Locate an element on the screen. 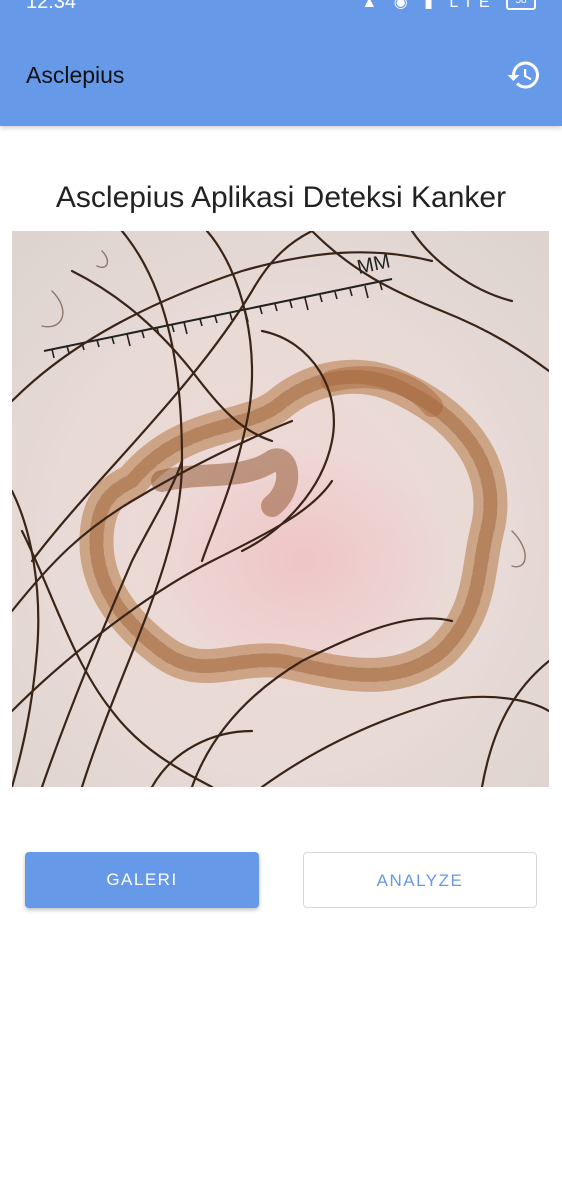 Image resolution: width=562 pixels, height=1187 pixels. status-icons: ▲ ◉ ▮ LTE 58 is located at coordinates (448, 6).